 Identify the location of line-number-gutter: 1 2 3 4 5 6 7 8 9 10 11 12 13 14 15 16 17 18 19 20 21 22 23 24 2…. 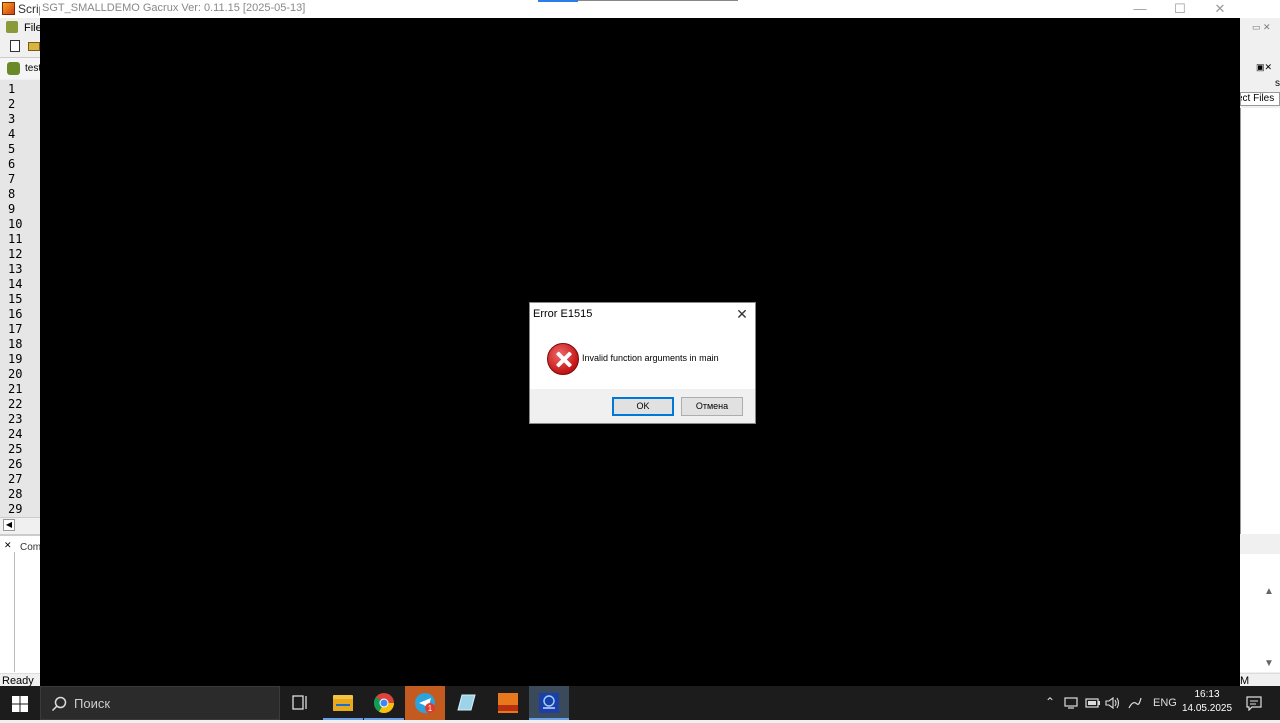
(20, 298).